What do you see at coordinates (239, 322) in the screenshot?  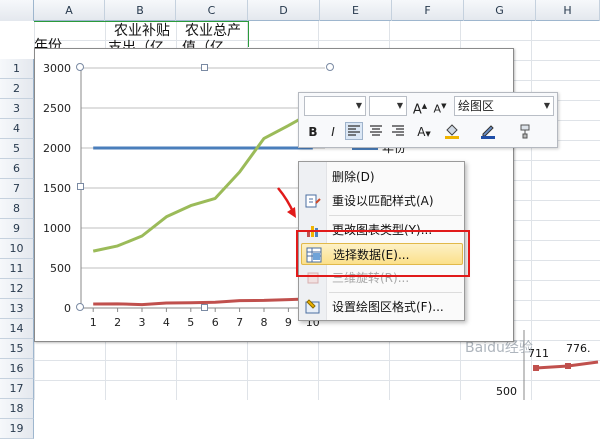 I see `x-tick-label: 7` at bounding box center [239, 322].